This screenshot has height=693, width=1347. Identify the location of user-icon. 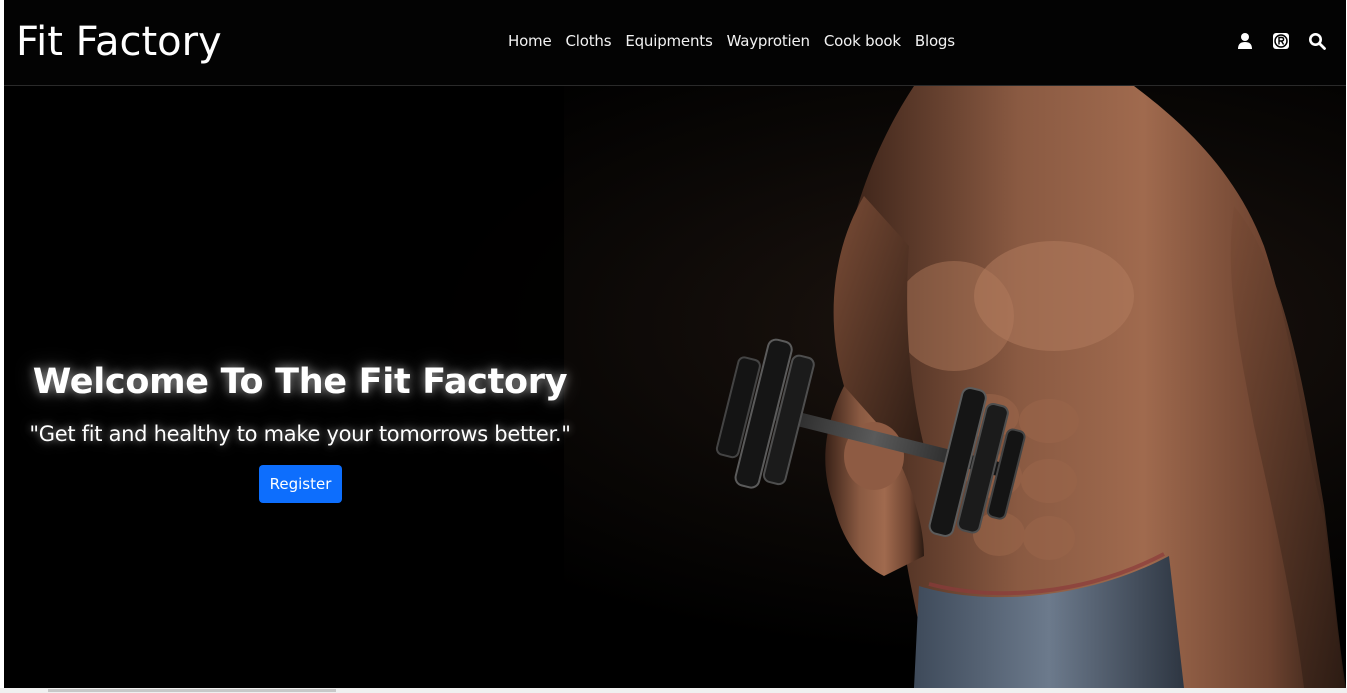
(1245, 41).